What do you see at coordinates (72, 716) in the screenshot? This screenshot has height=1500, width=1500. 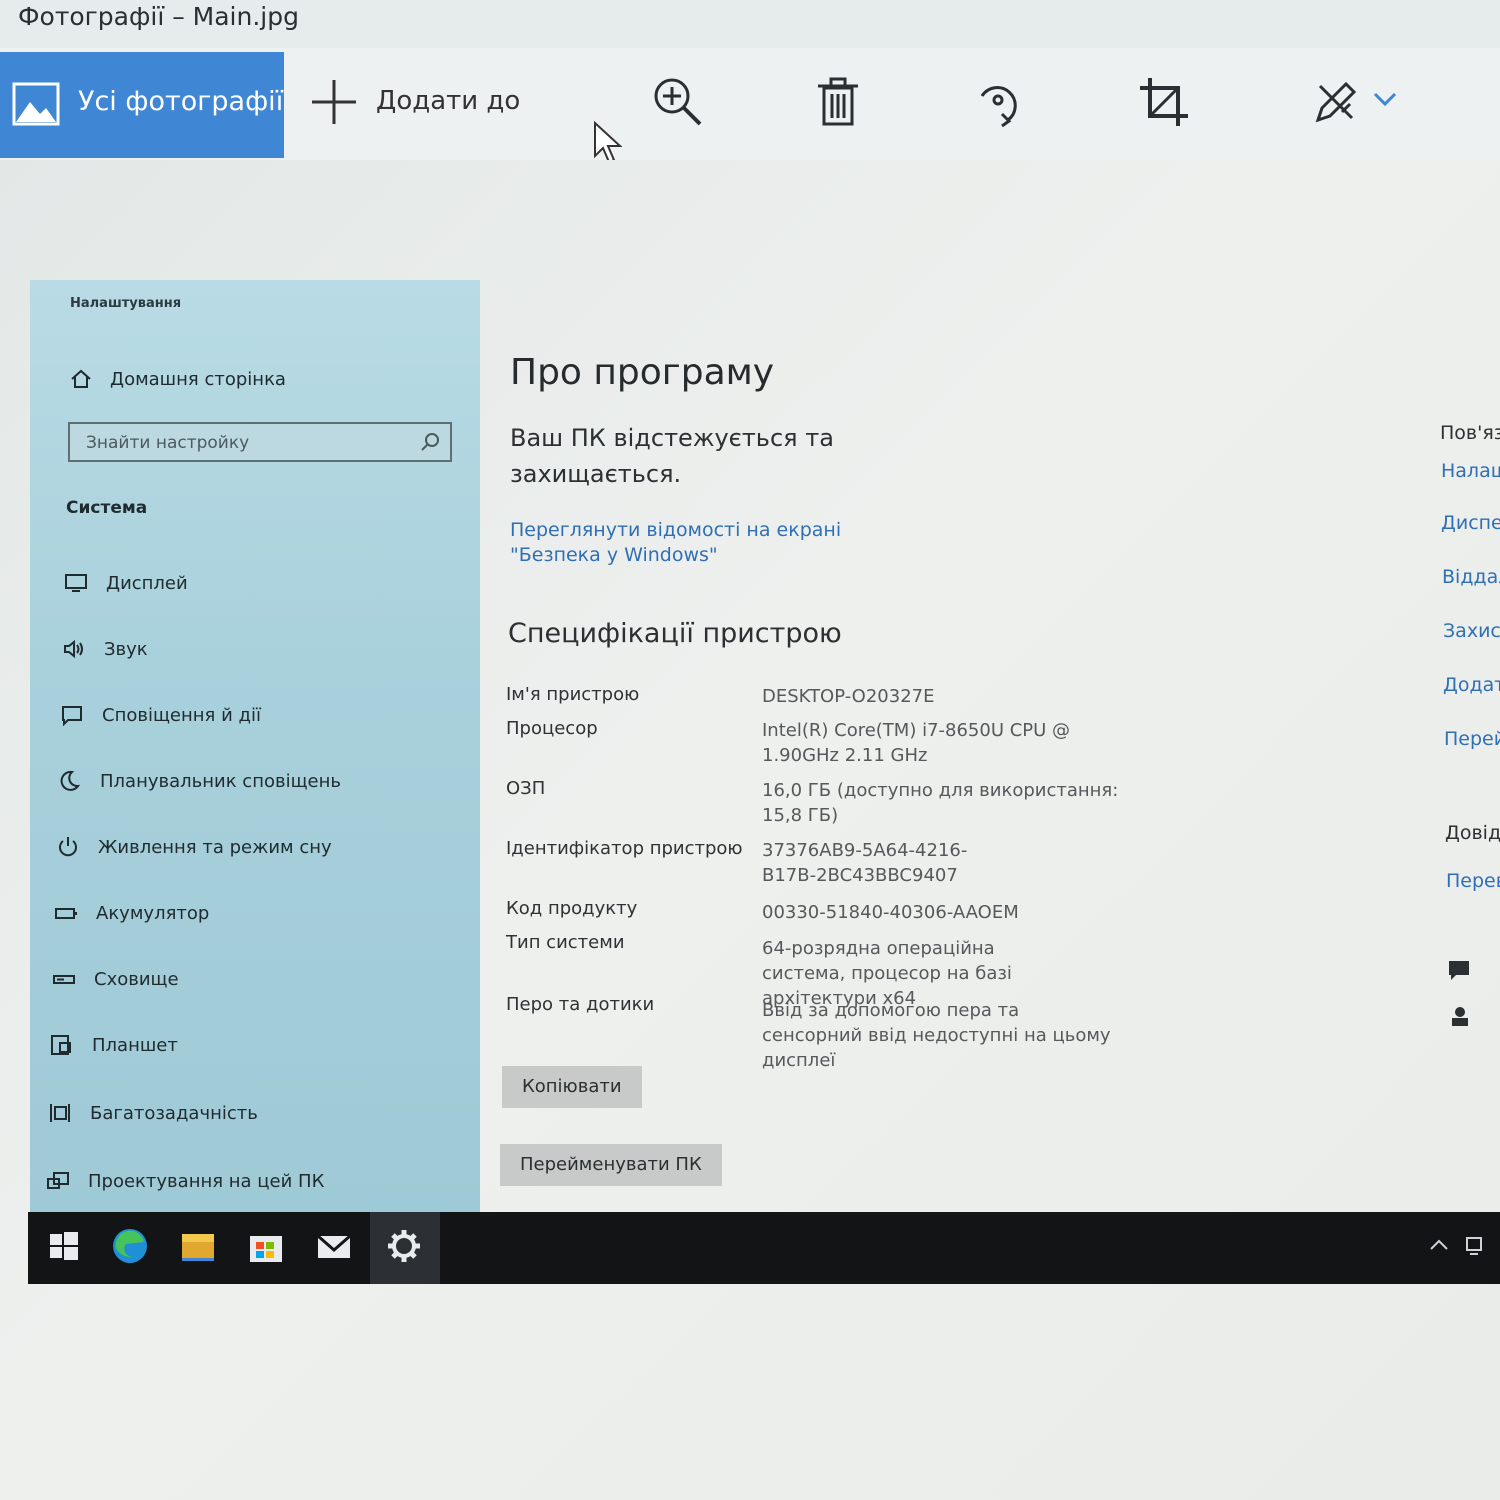 I see `notification-icon` at bounding box center [72, 716].